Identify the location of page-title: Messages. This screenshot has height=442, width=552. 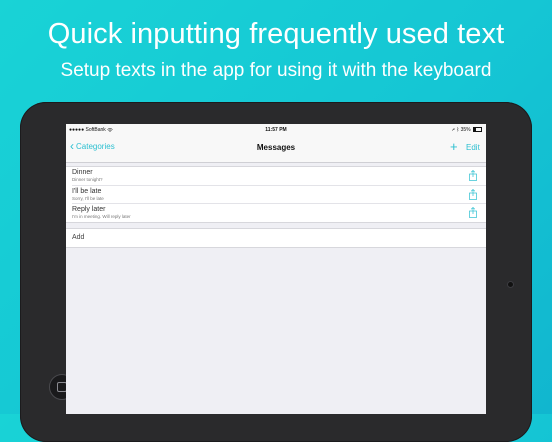
(276, 147).